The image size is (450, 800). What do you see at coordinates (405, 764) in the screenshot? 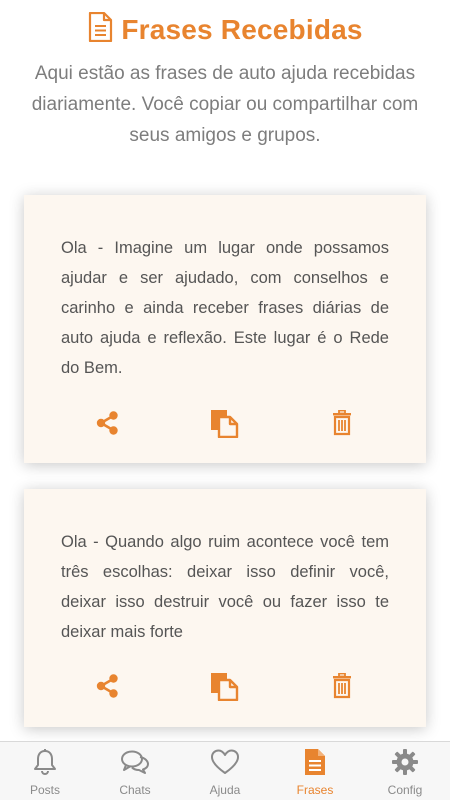
I see `gear-icon` at bounding box center [405, 764].